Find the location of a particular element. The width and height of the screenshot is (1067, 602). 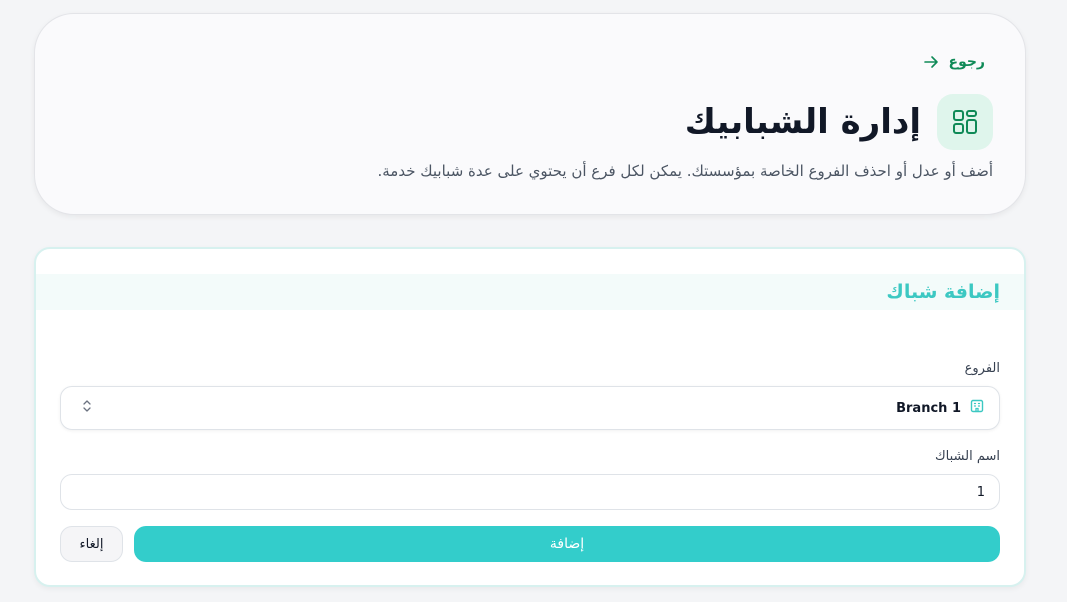

back-link: رجوع is located at coordinates (954, 62).